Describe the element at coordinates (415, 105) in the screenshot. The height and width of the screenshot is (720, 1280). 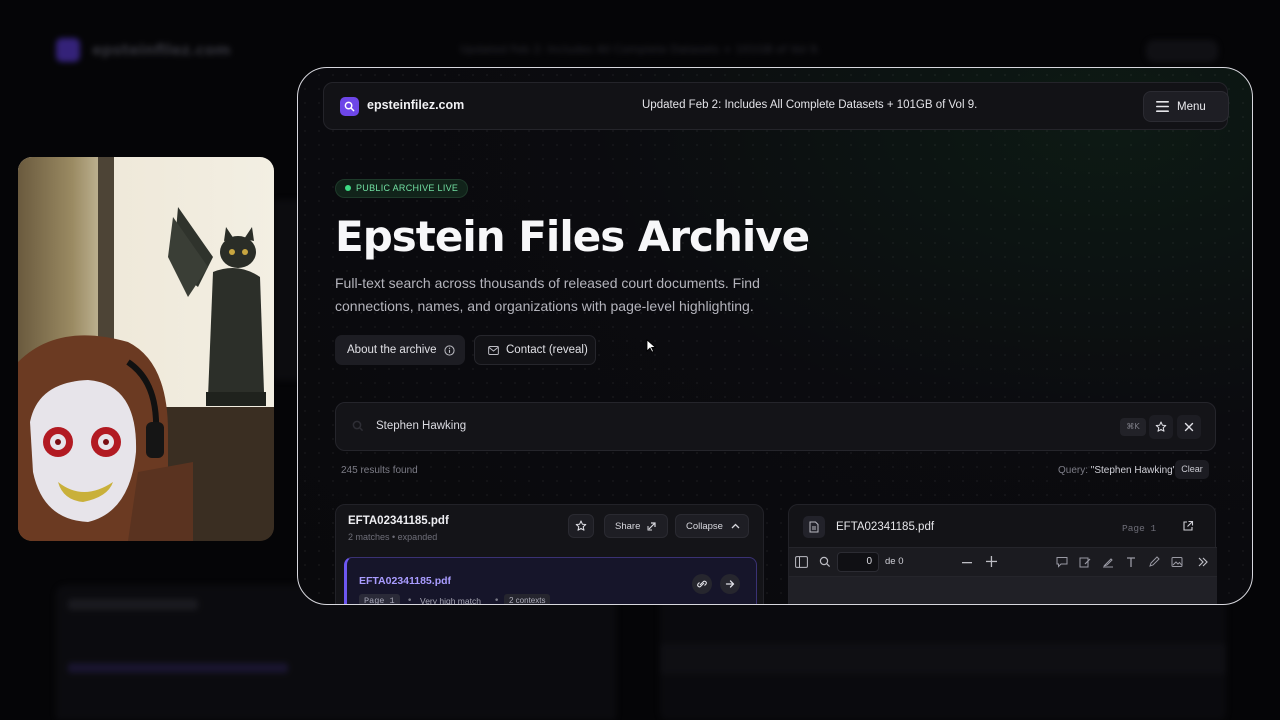
I see `site-name-link: epsteinfilez.com` at that location.